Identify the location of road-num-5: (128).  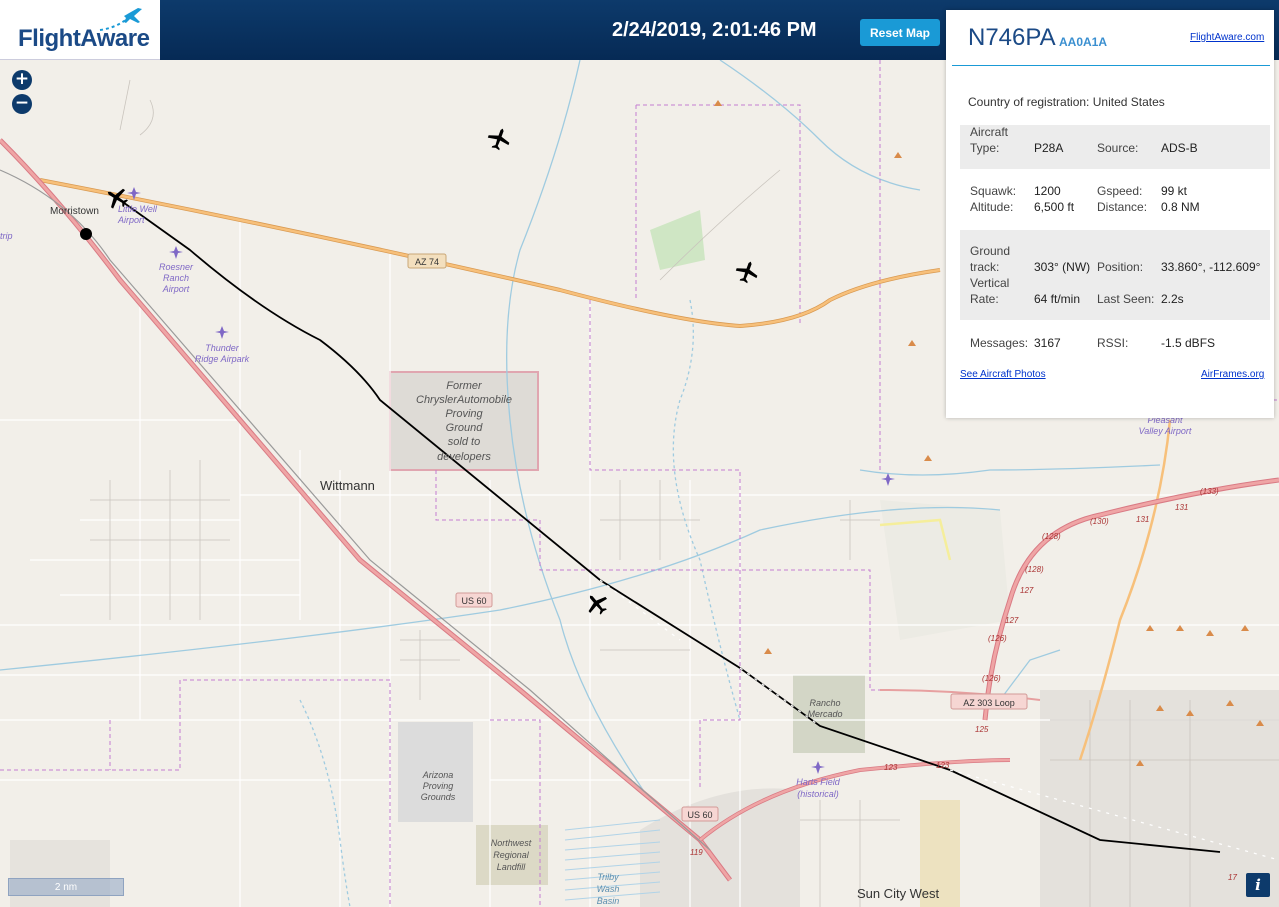
(1051, 536).